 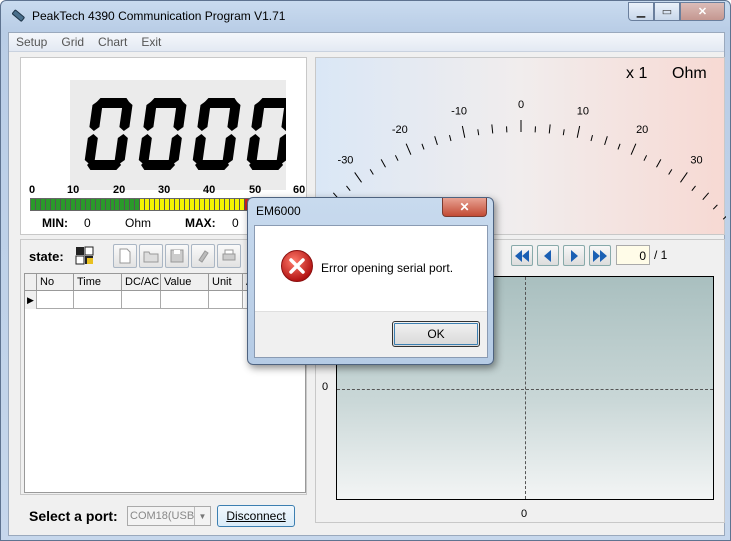 I want to click on column-header: Unit, so click(x=226, y=282).